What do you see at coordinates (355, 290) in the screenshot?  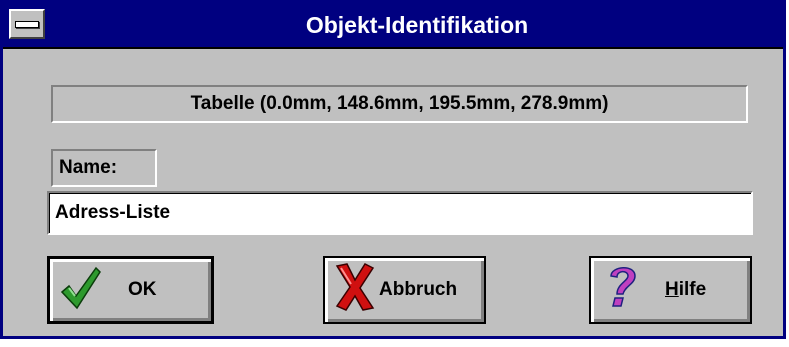 I see `red-x-icon` at bounding box center [355, 290].